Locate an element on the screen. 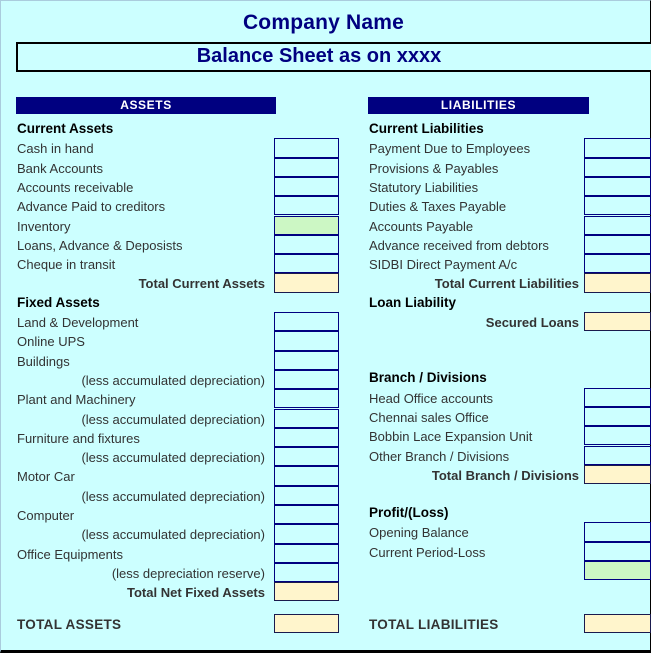 Image resolution: width=651 pixels, height=653 pixels. value-cell-inventory is located at coordinates (306, 225).